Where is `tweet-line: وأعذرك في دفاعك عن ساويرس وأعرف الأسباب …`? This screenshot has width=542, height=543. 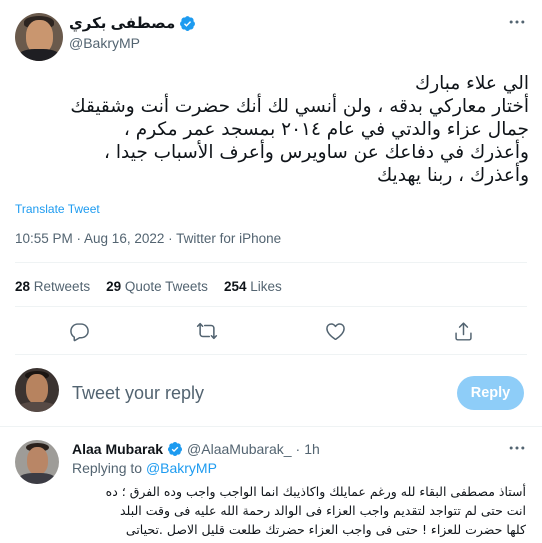 tweet-line: وأعذرك في دفاعك عن ساويرس وأعرف الأسباب … is located at coordinates (316, 152).